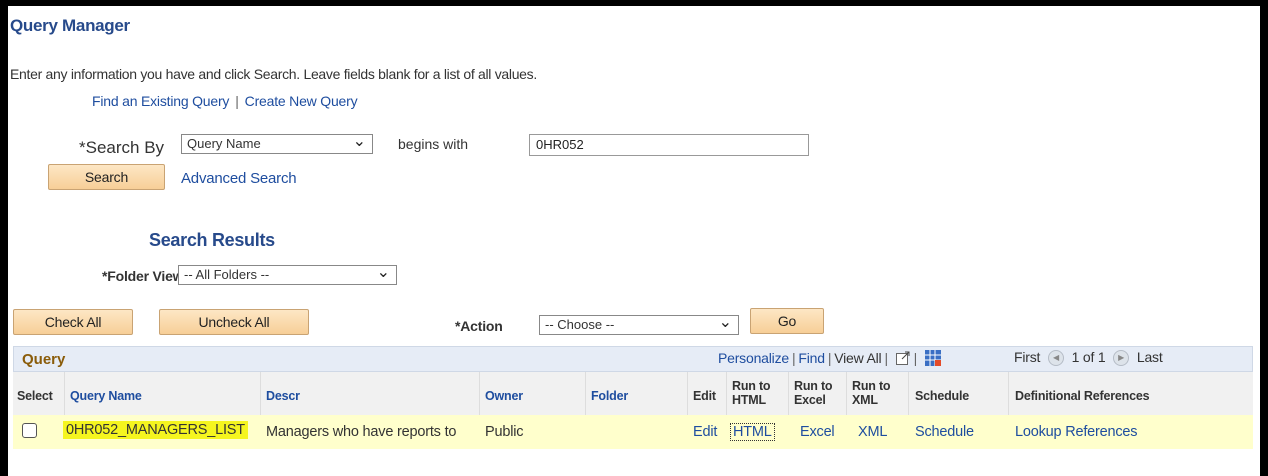  I want to click on col-query-name: Query Name, so click(106, 396).